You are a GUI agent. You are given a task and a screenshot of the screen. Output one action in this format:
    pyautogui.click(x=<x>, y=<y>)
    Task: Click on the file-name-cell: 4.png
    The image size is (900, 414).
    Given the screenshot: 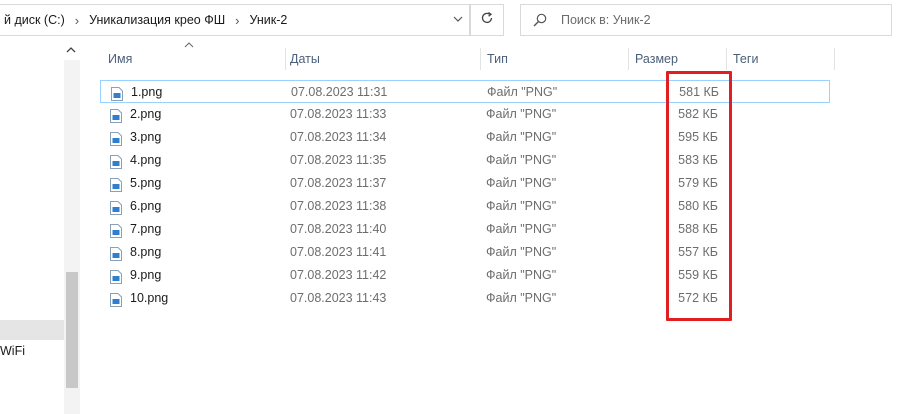 What is the action you would take?
    pyautogui.click(x=135, y=160)
    